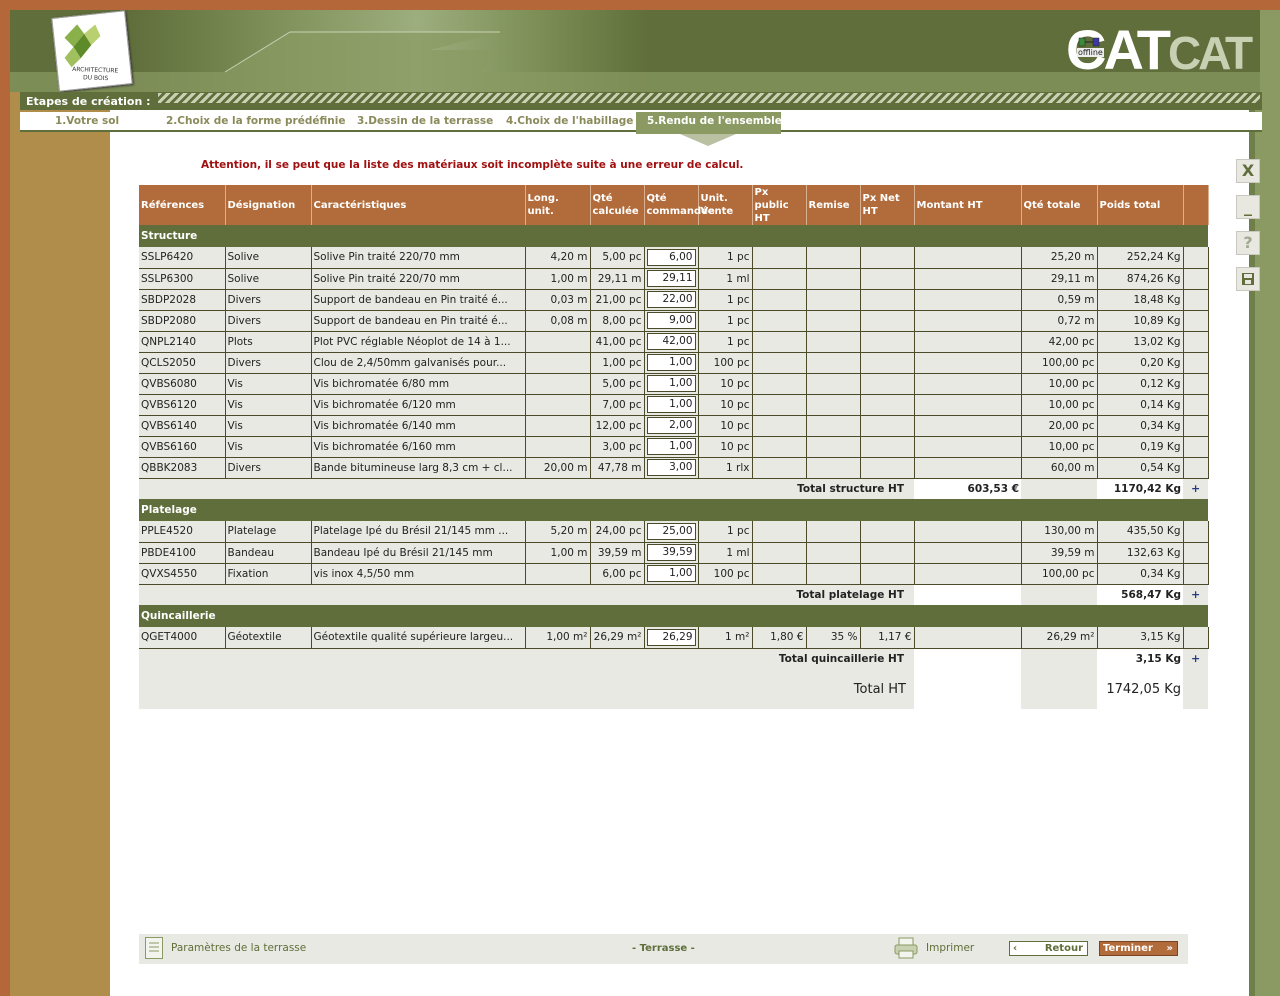 The width and height of the screenshot is (1280, 996). Describe the element at coordinates (1128, 948) in the screenshot. I see `finish-button-label: Terminer` at that location.